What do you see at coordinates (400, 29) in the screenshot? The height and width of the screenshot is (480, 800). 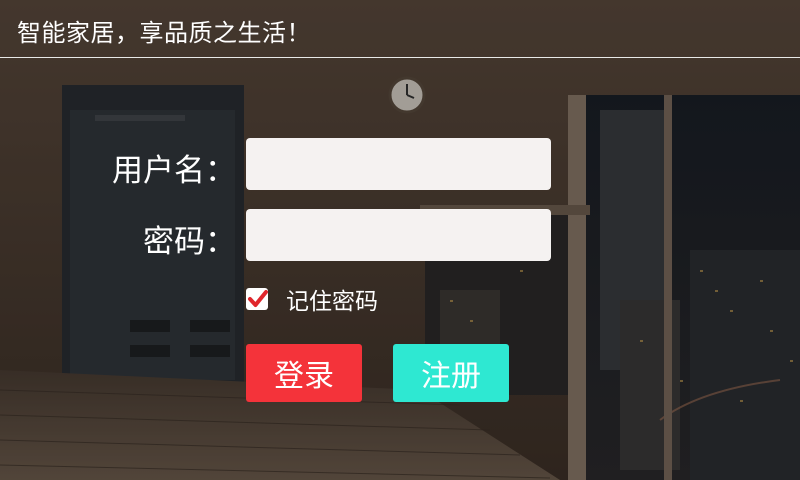 I see `app-header: 智能家居，享品质之生活！` at bounding box center [400, 29].